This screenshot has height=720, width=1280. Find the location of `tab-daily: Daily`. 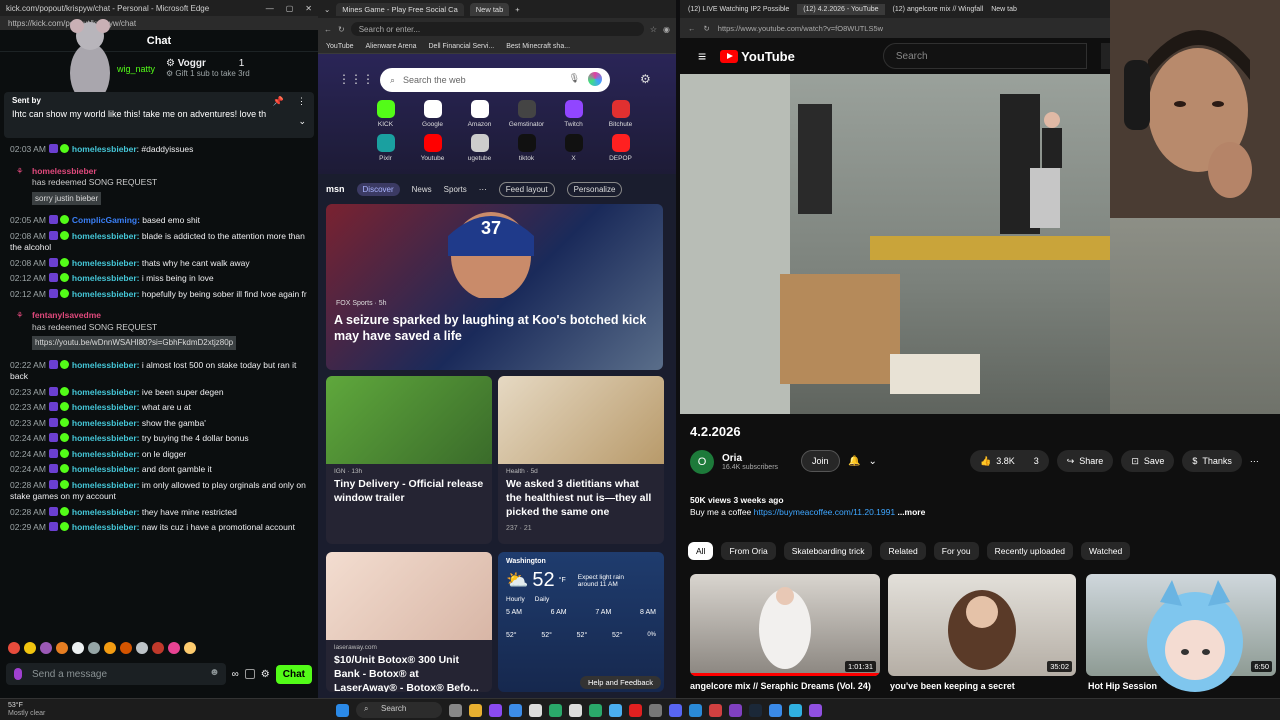

tab-daily: Daily is located at coordinates (542, 599).